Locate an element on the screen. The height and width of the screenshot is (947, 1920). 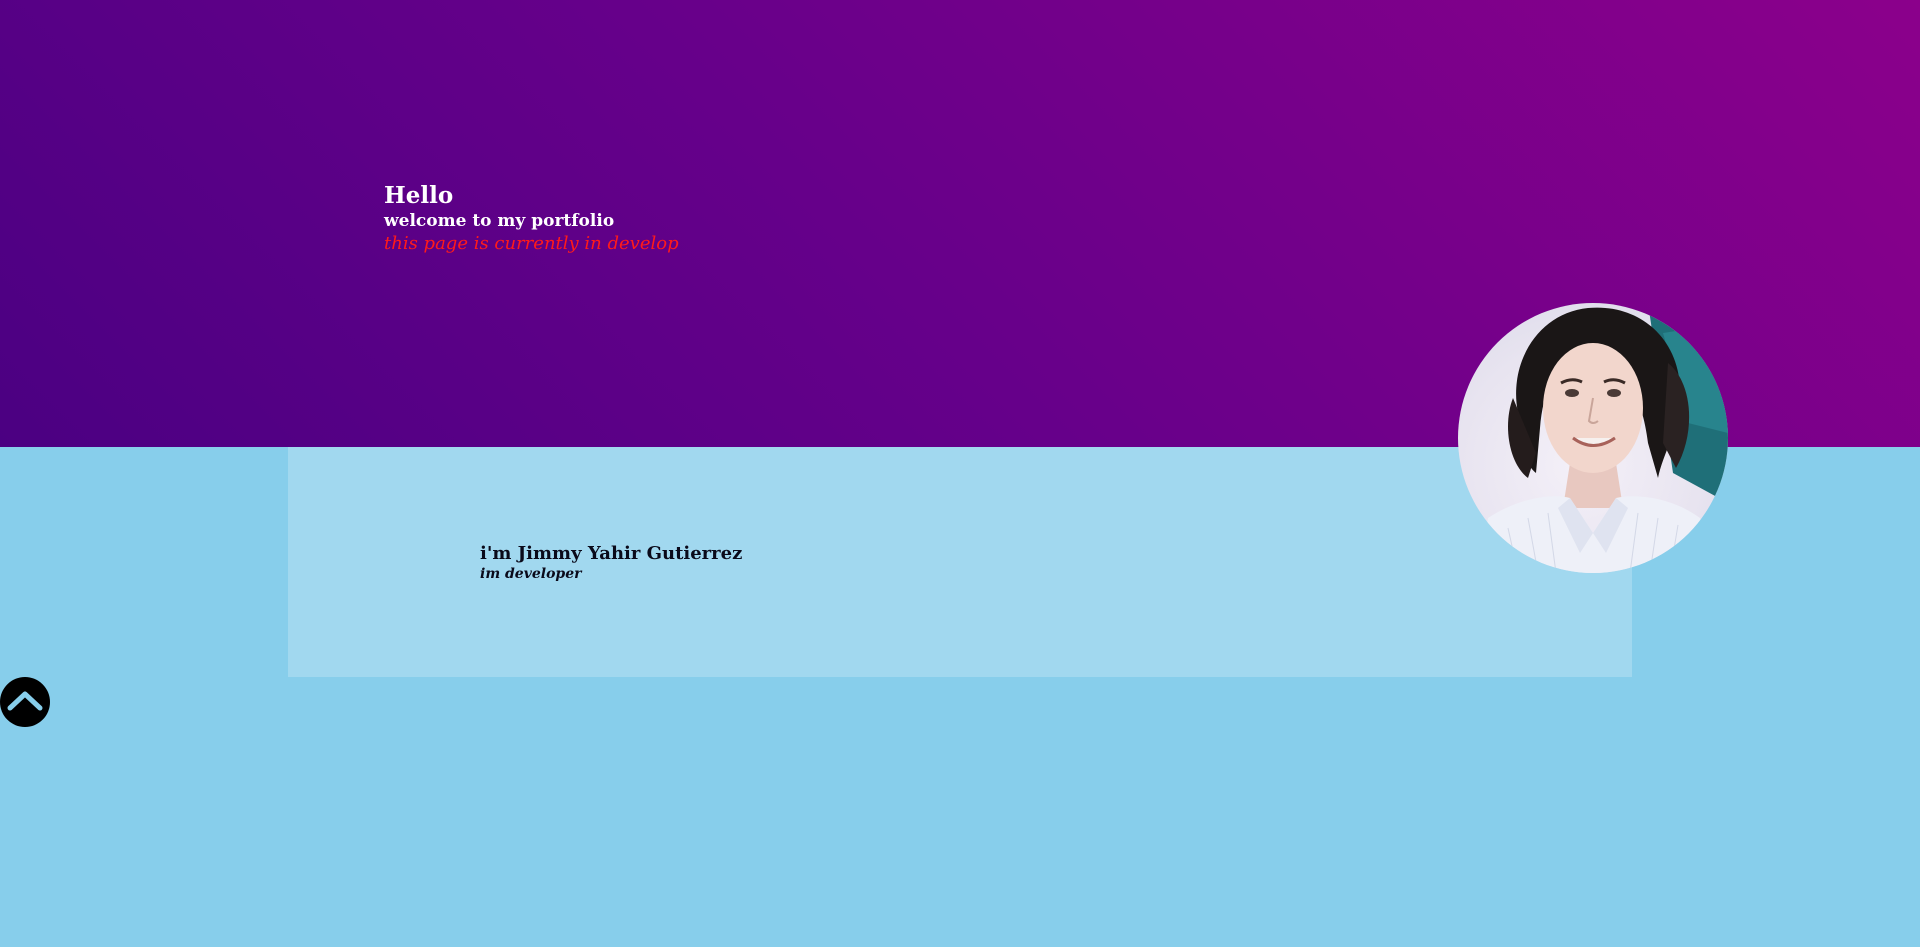
avatar-photo is located at coordinates (1603, 438).